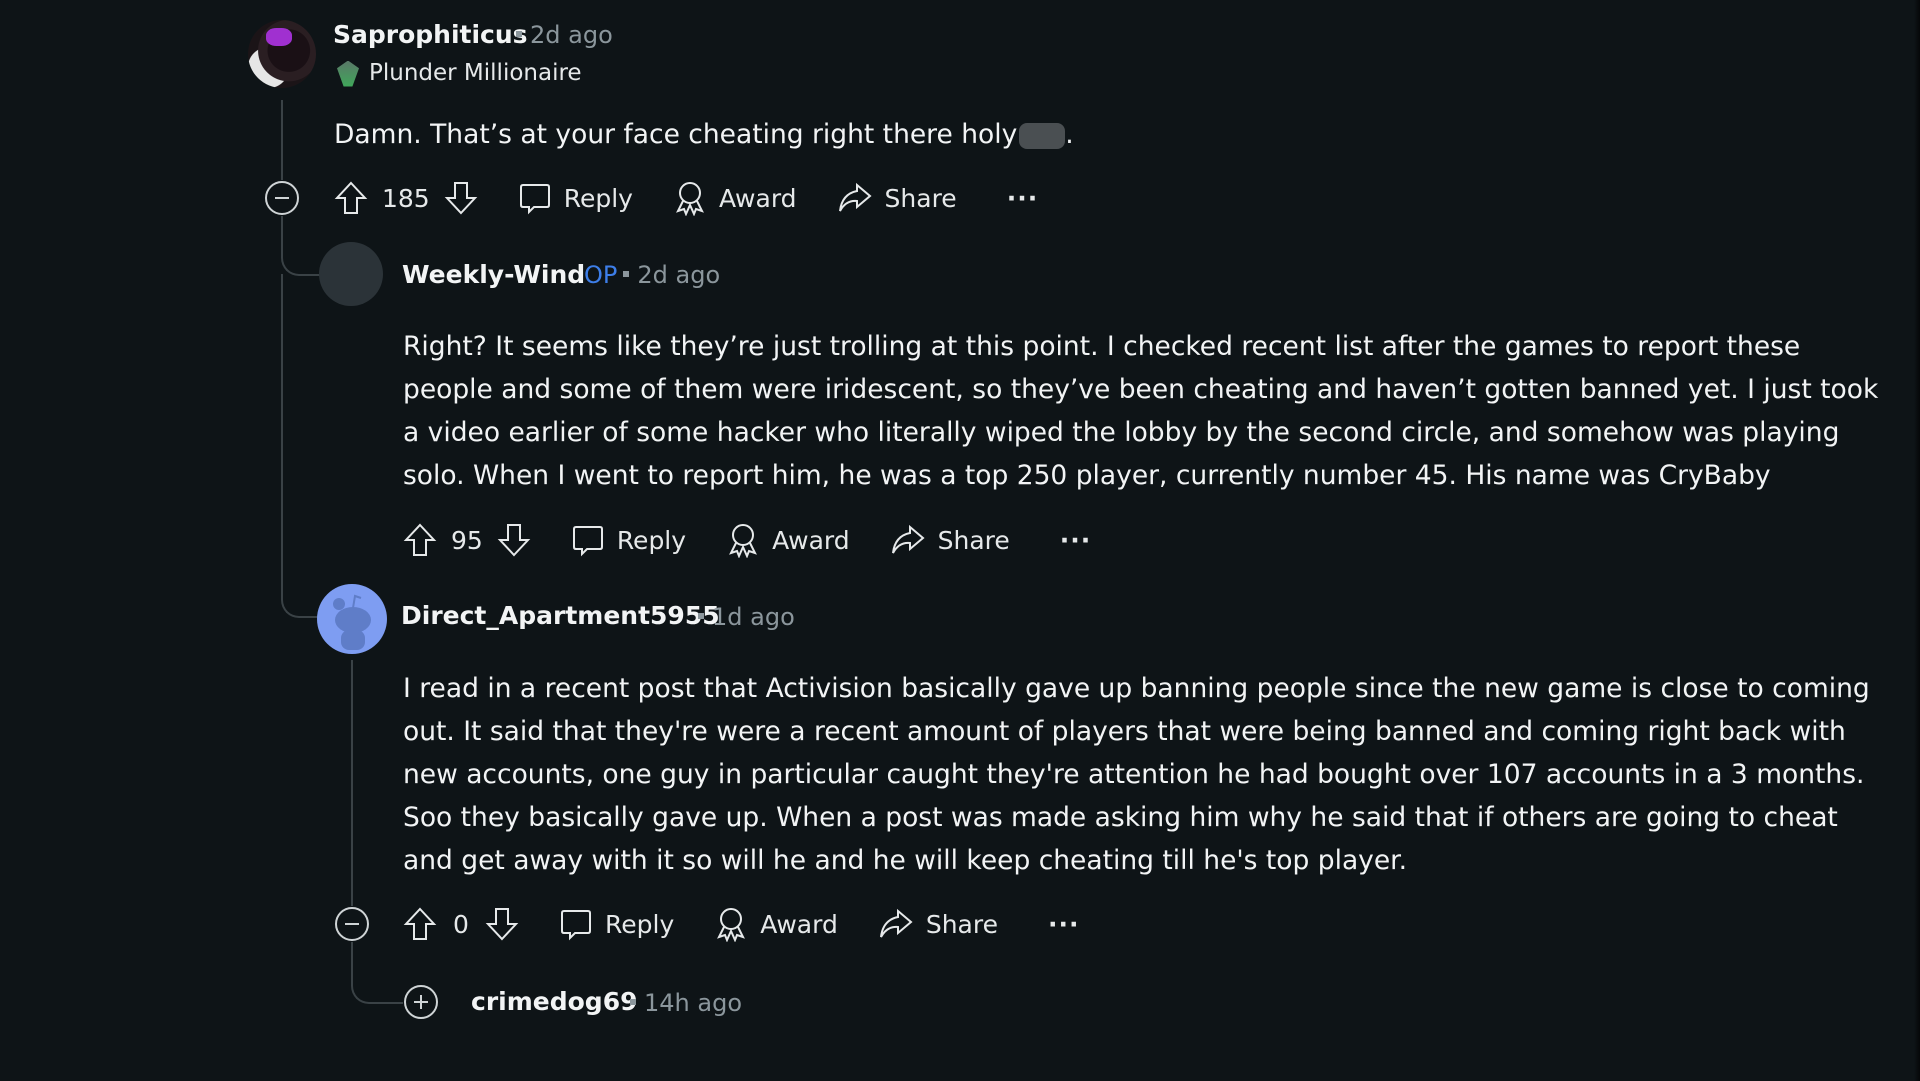 This screenshot has height=1081, width=1920. Describe the element at coordinates (430, 34) in the screenshot. I see `username: Saprophiticus` at that location.